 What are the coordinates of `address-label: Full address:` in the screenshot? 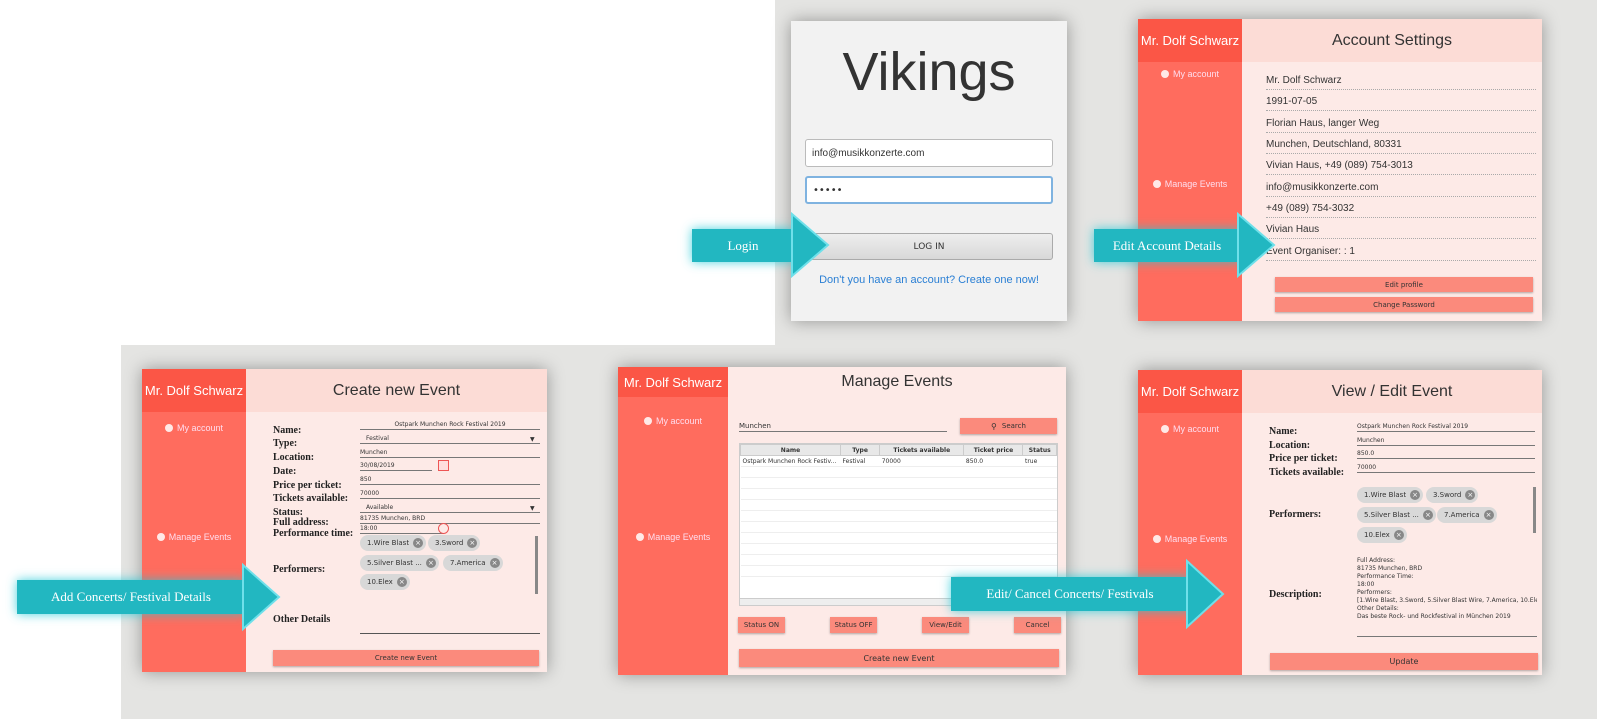 It's located at (301, 522).